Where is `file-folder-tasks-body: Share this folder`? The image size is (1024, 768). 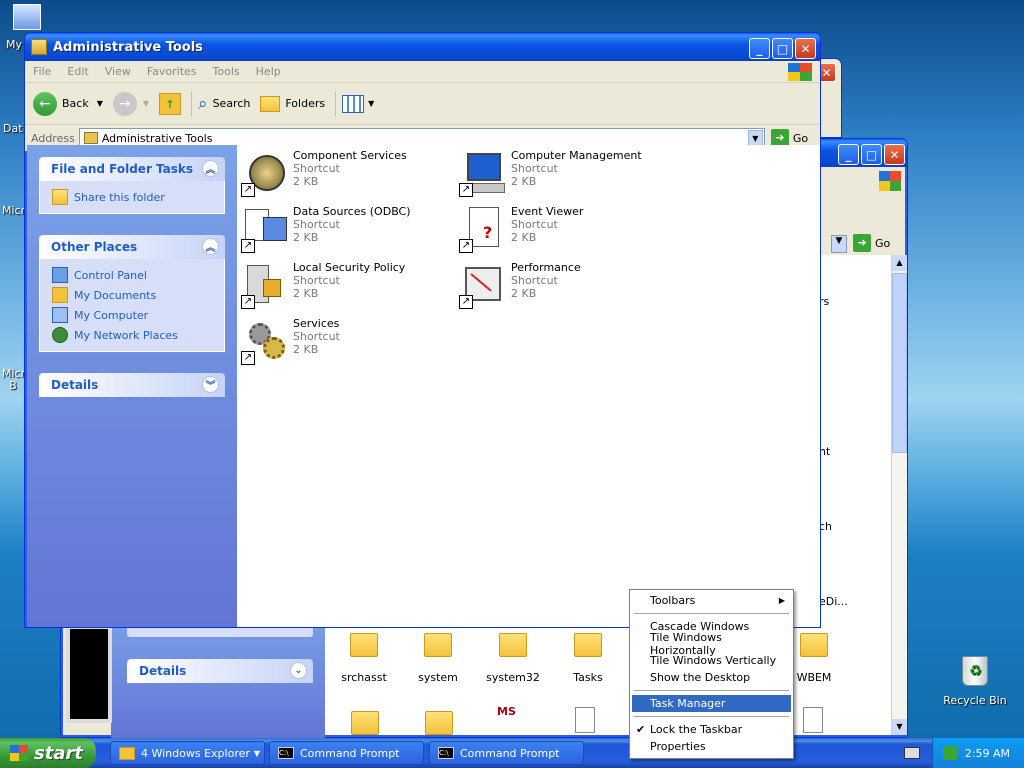
file-folder-tasks-body: Share this folder is located at coordinates (132, 197).